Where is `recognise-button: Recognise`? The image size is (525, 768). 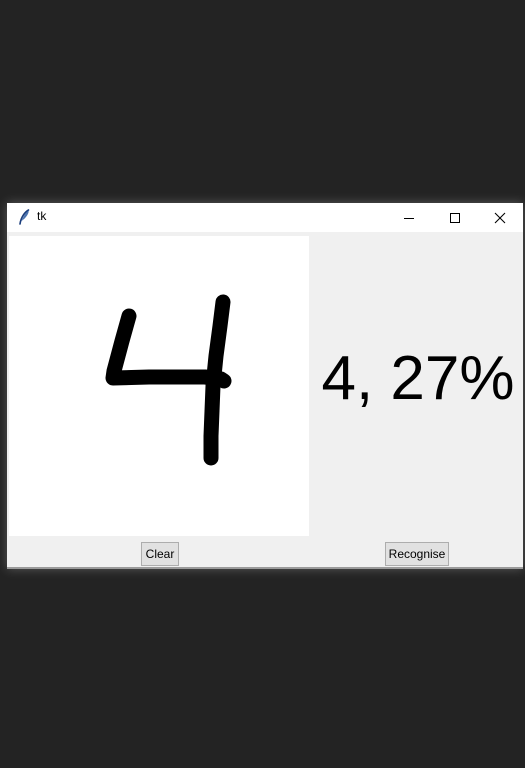 recognise-button: Recognise is located at coordinates (417, 554).